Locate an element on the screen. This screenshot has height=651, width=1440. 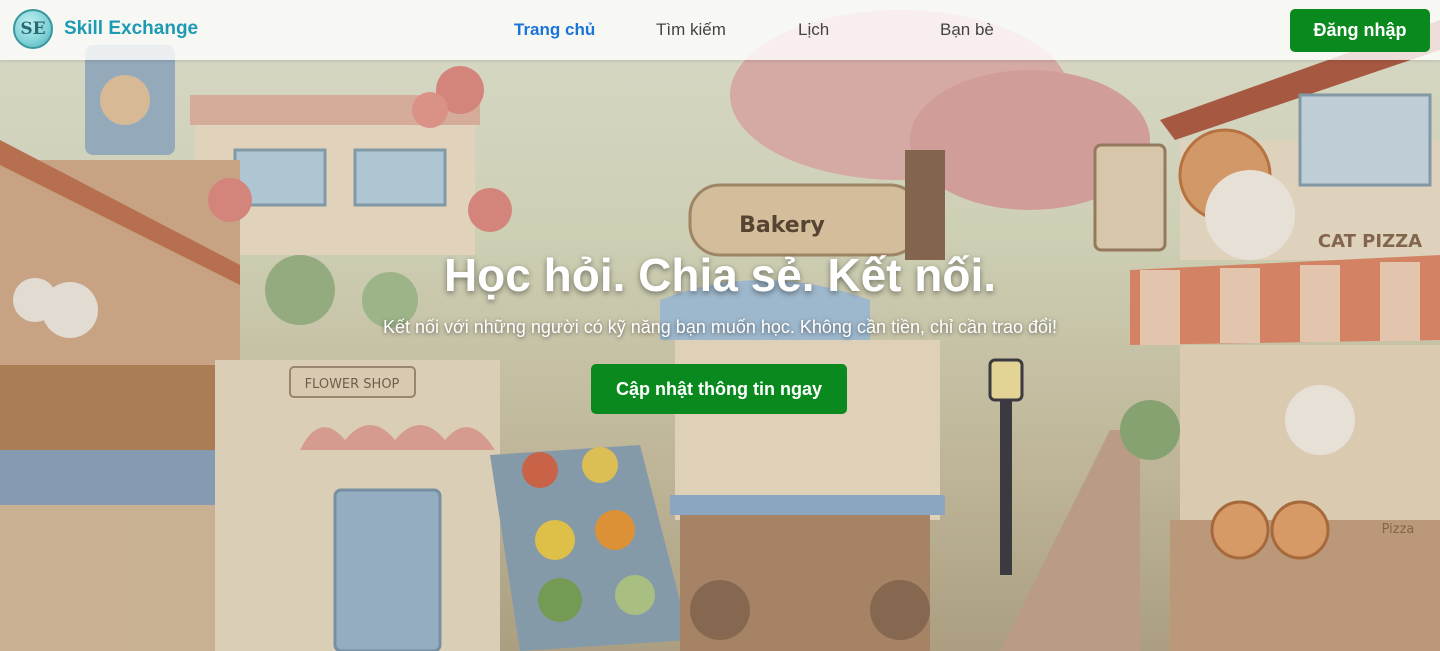
brand: SE Skill Exchange is located at coordinates (105, 29).